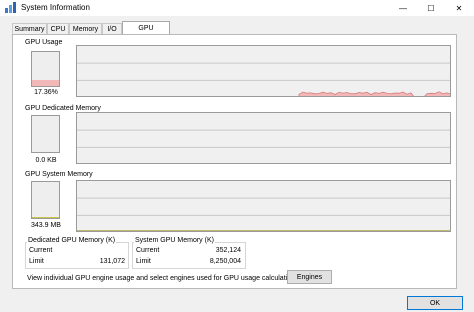 This screenshot has height=312, width=474. What do you see at coordinates (309, 277) in the screenshot?
I see `engines-button: Engines` at bounding box center [309, 277].